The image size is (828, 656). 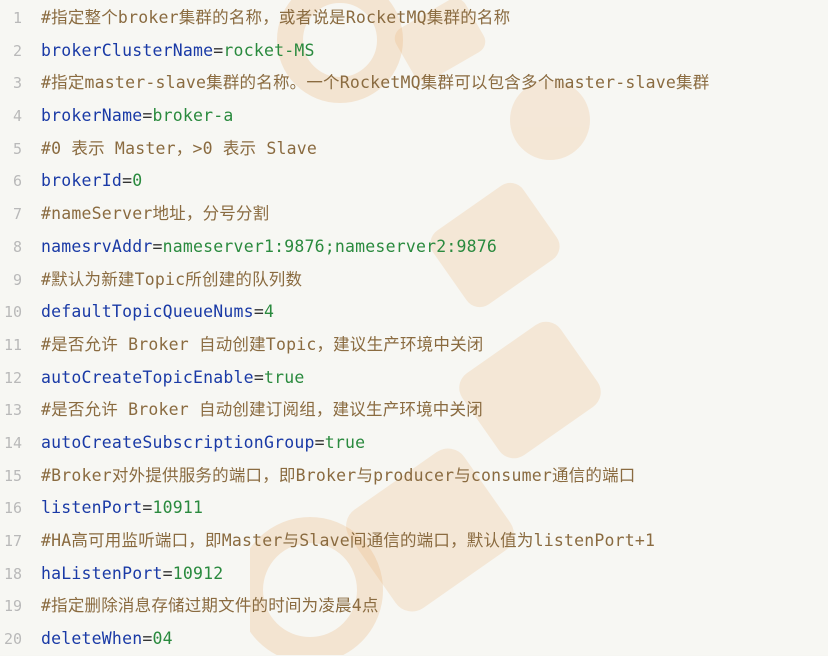 I want to click on comment-text: #是否允许 Broker 自动创建Topic，建议生产环境中关闭, so click(x=262, y=345).